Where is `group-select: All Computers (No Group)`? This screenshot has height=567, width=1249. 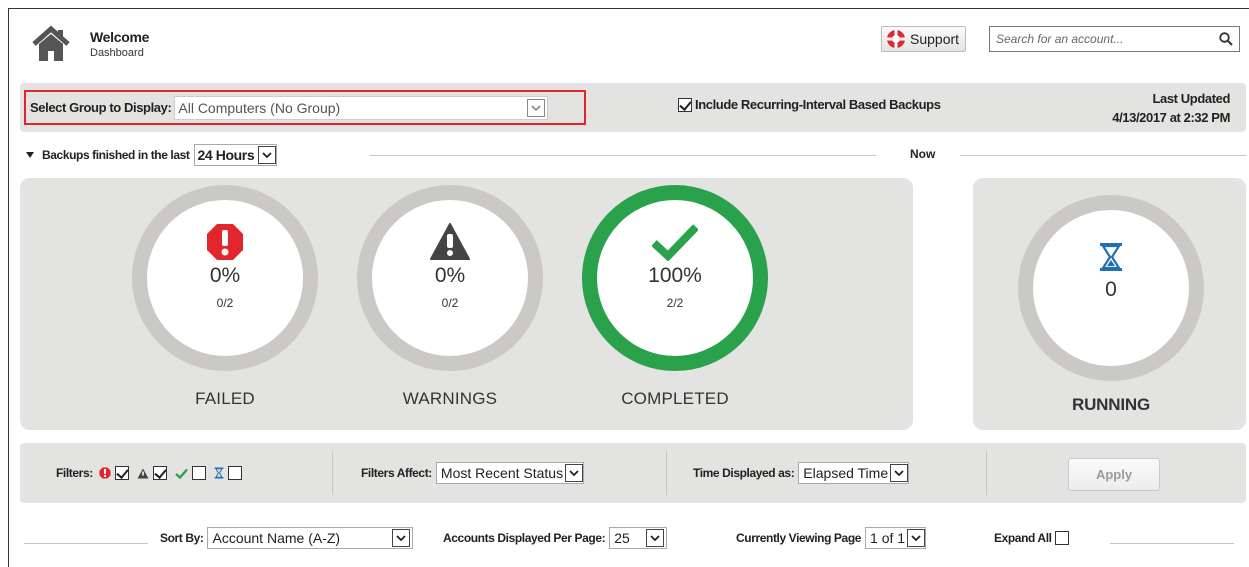 group-select: All Computers (No Group) is located at coordinates (361, 107).